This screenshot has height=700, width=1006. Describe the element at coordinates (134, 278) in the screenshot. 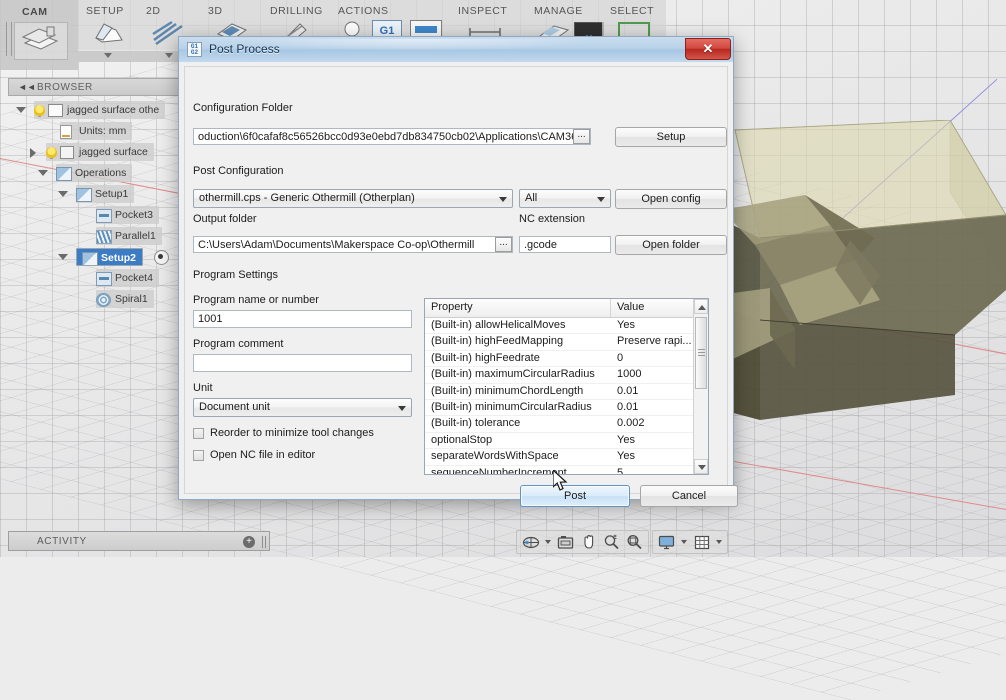

I see `tree-item-label: Pocket4` at that location.